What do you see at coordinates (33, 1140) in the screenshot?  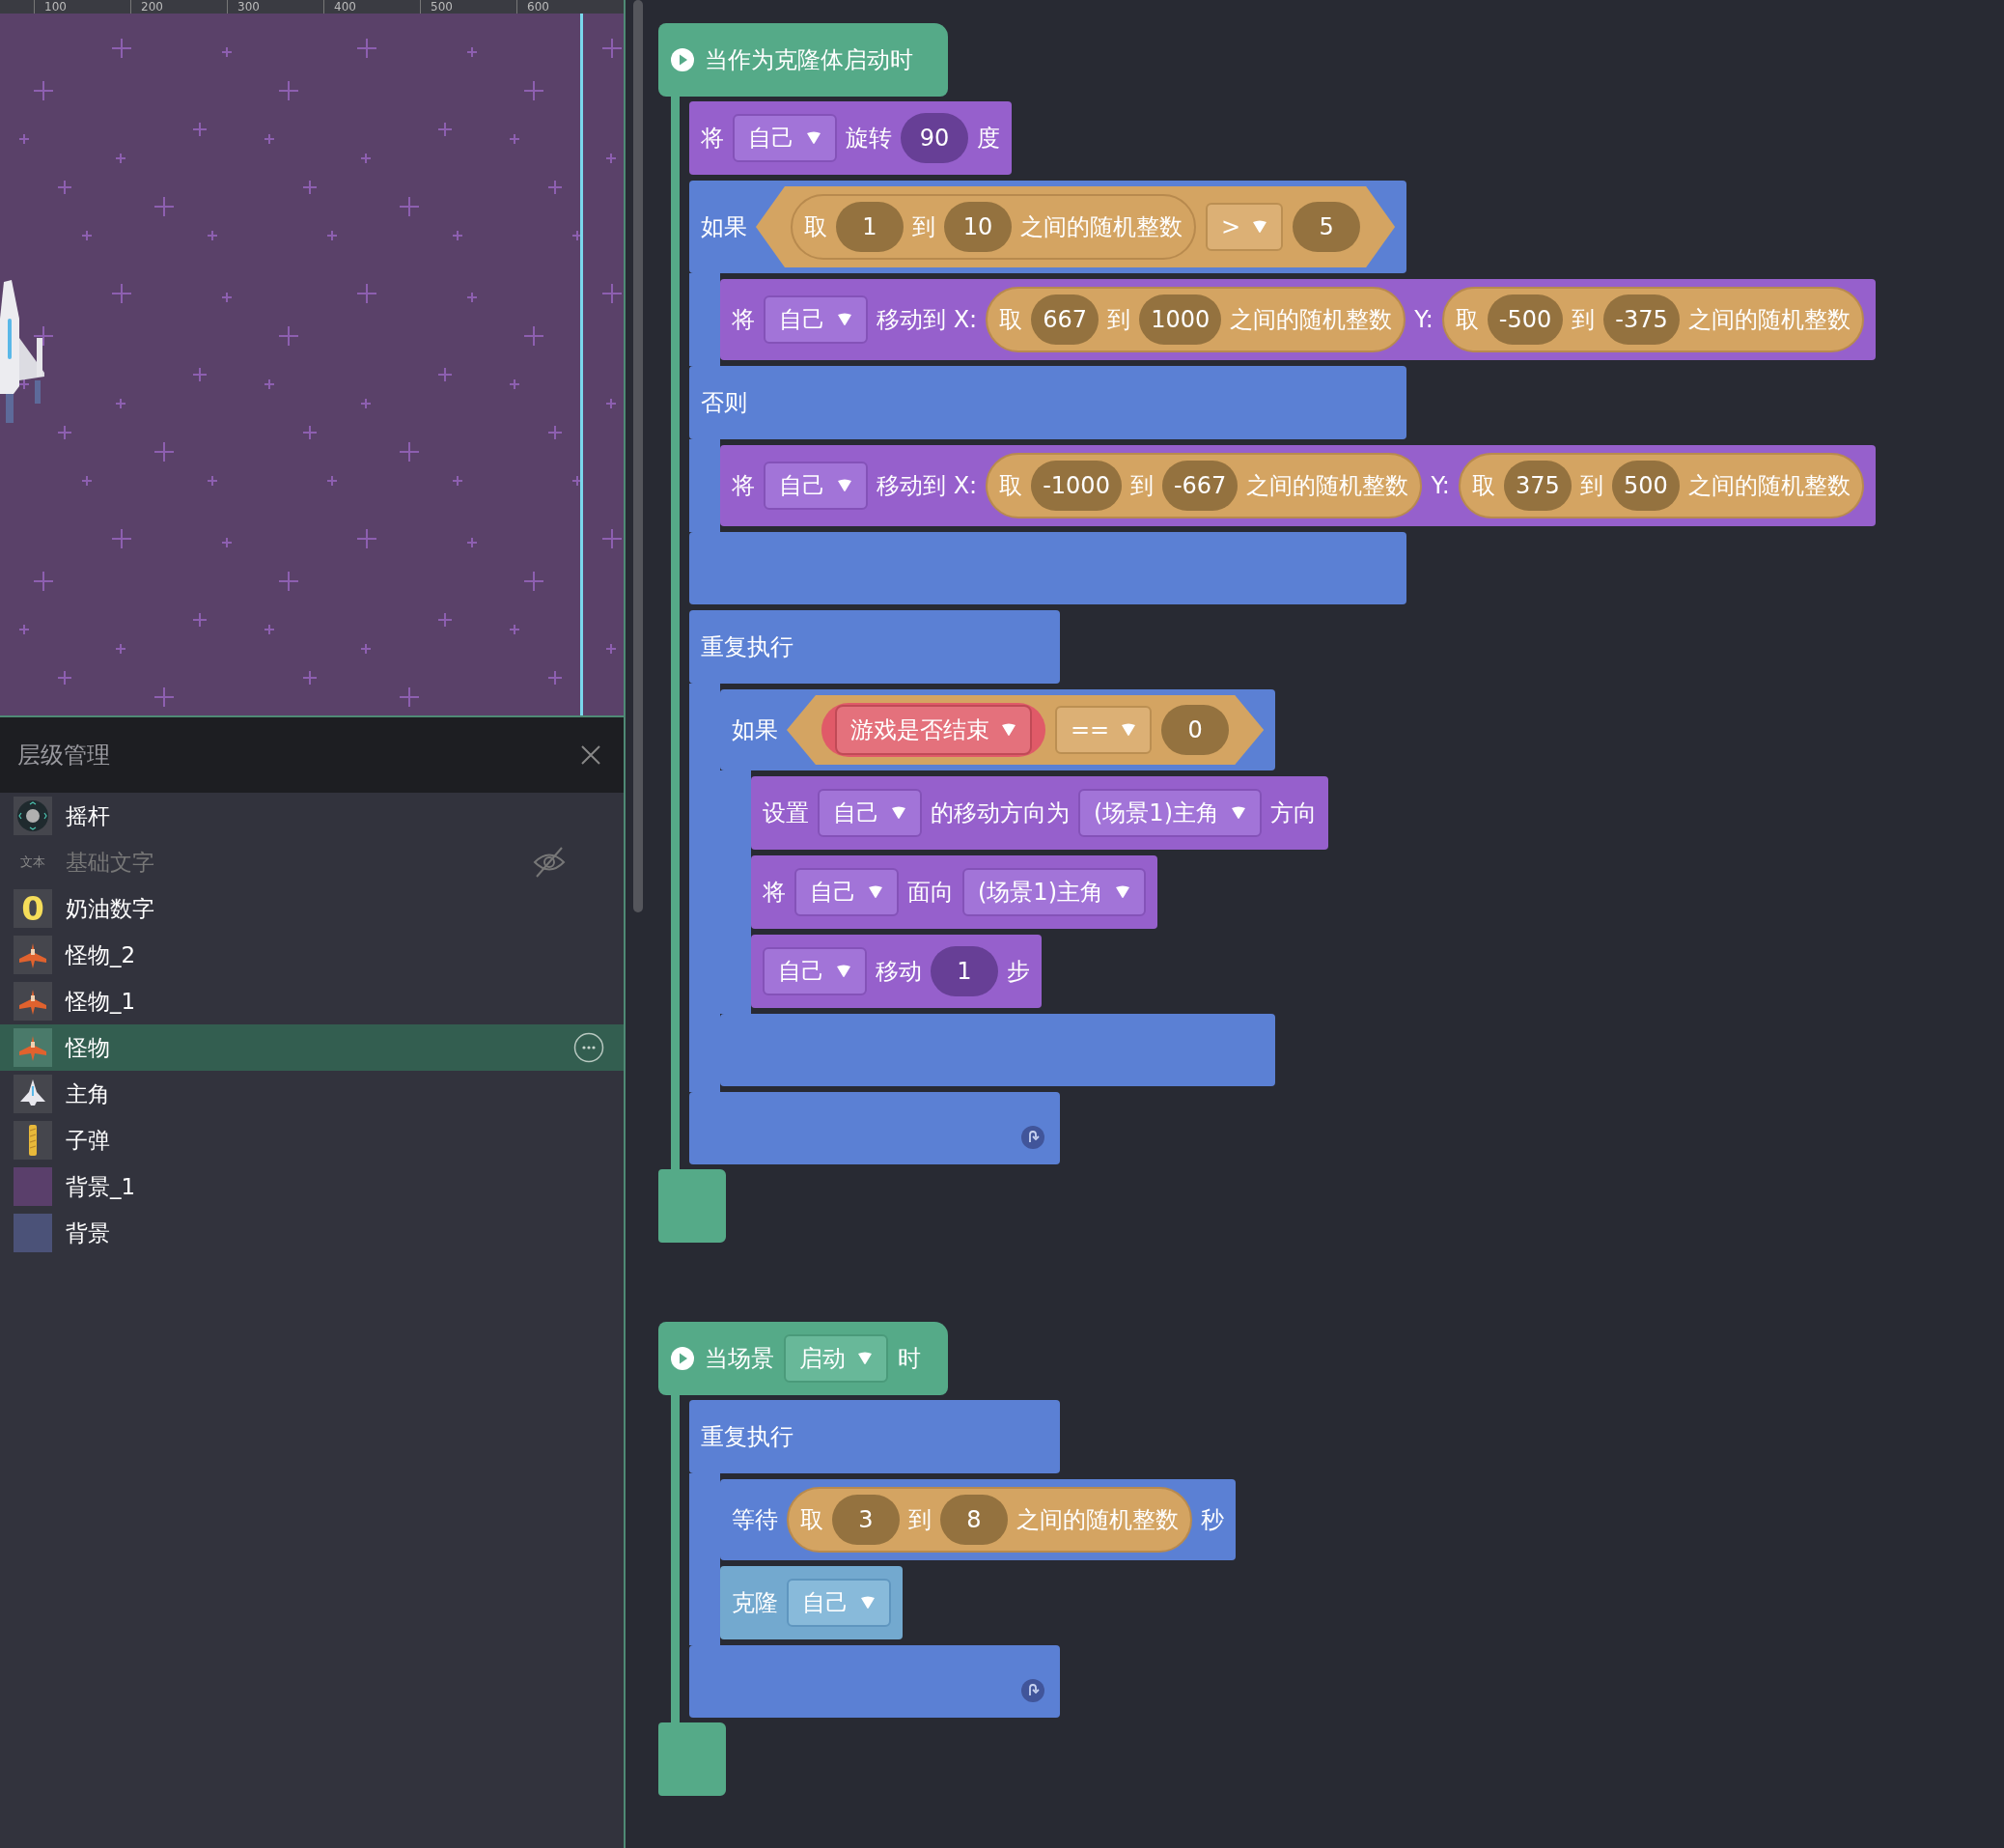 I see `bullet-icon` at bounding box center [33, 1140].